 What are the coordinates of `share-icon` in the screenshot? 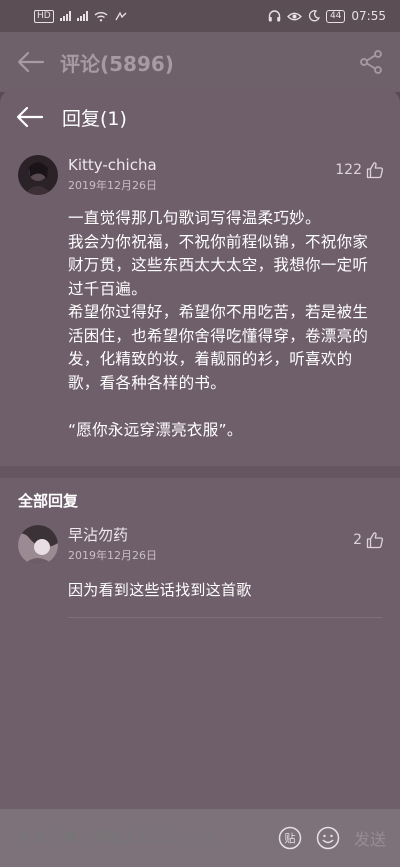 It's located at (371, 62).